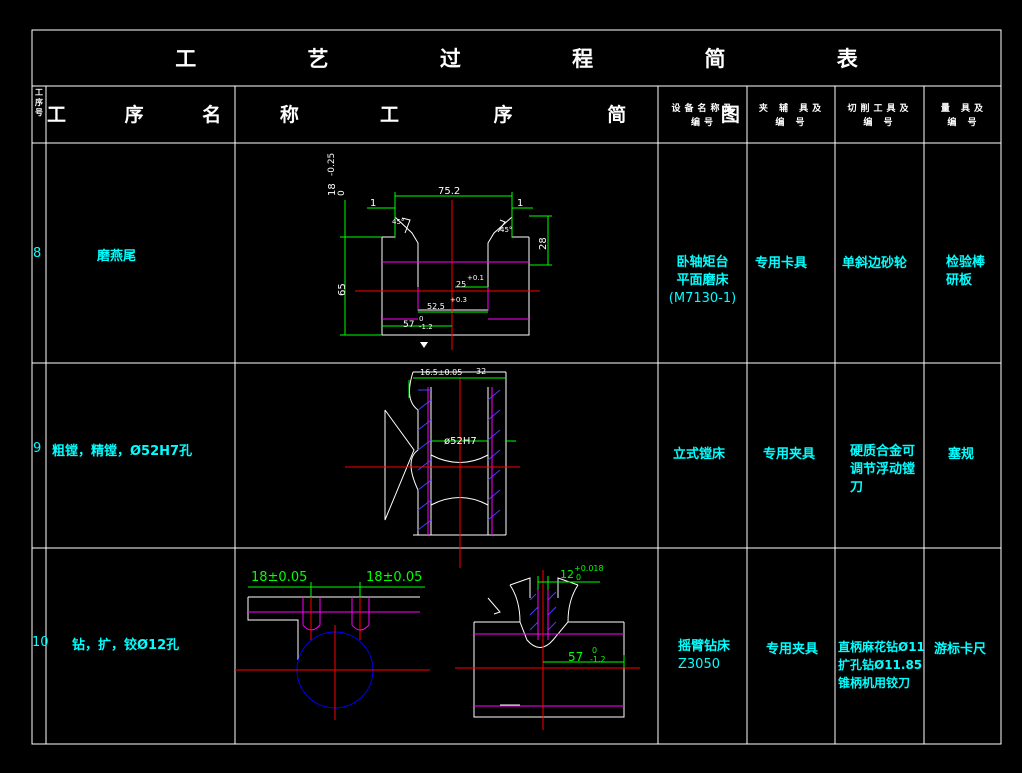 This screenshot has height=773, width=1022. I want to click on row10-cutter: 直柄麻花钻Ø11 扩孔钻Ø11.85 锥柄机用铰刀, so click(881, 665).